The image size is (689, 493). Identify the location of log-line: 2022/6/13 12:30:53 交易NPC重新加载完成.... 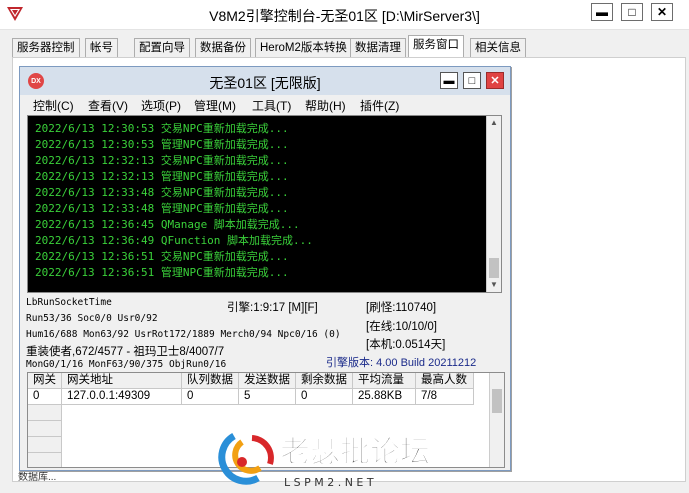
(162, 128).